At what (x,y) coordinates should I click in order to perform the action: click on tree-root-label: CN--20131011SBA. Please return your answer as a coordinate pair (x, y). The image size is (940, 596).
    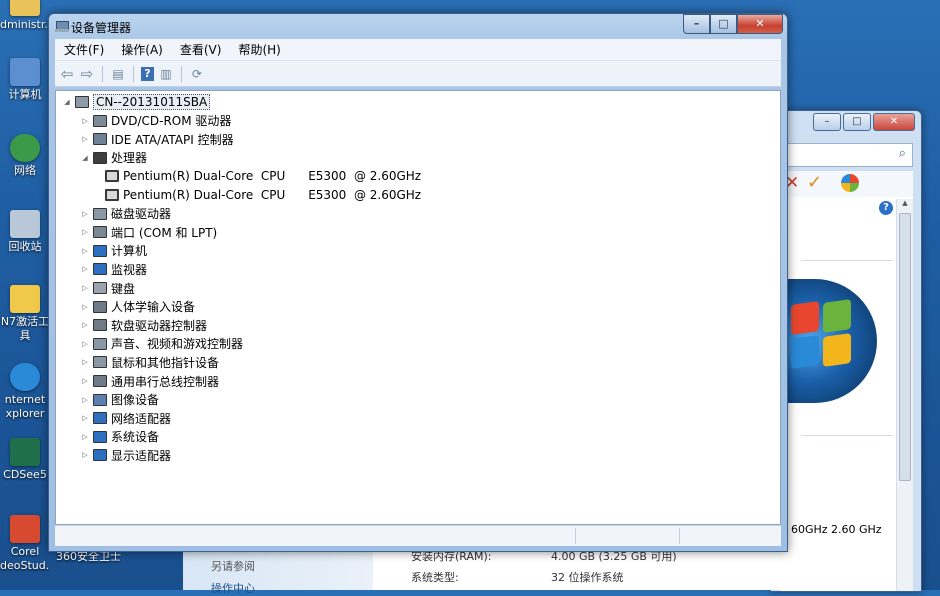
    Looking at the image, I should click on (152, 102).